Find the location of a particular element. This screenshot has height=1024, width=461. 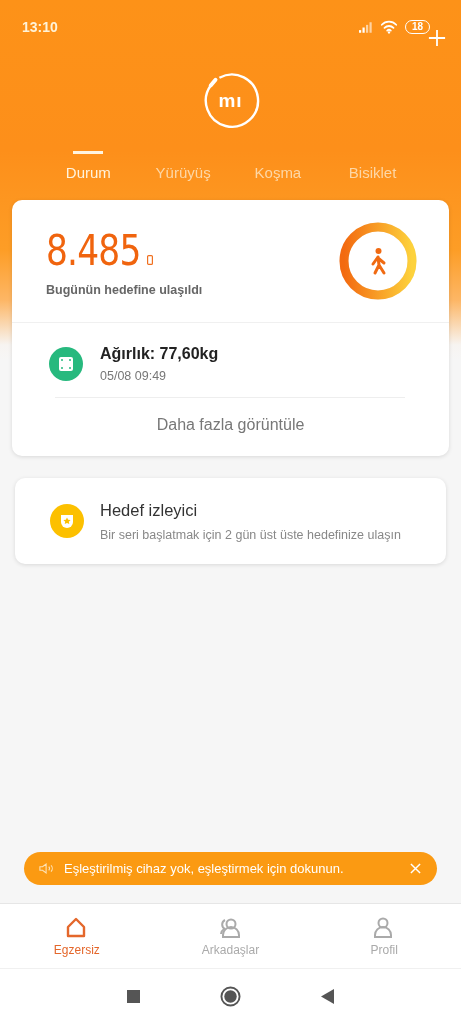

phone-icon is located at coordinates (150, 260).